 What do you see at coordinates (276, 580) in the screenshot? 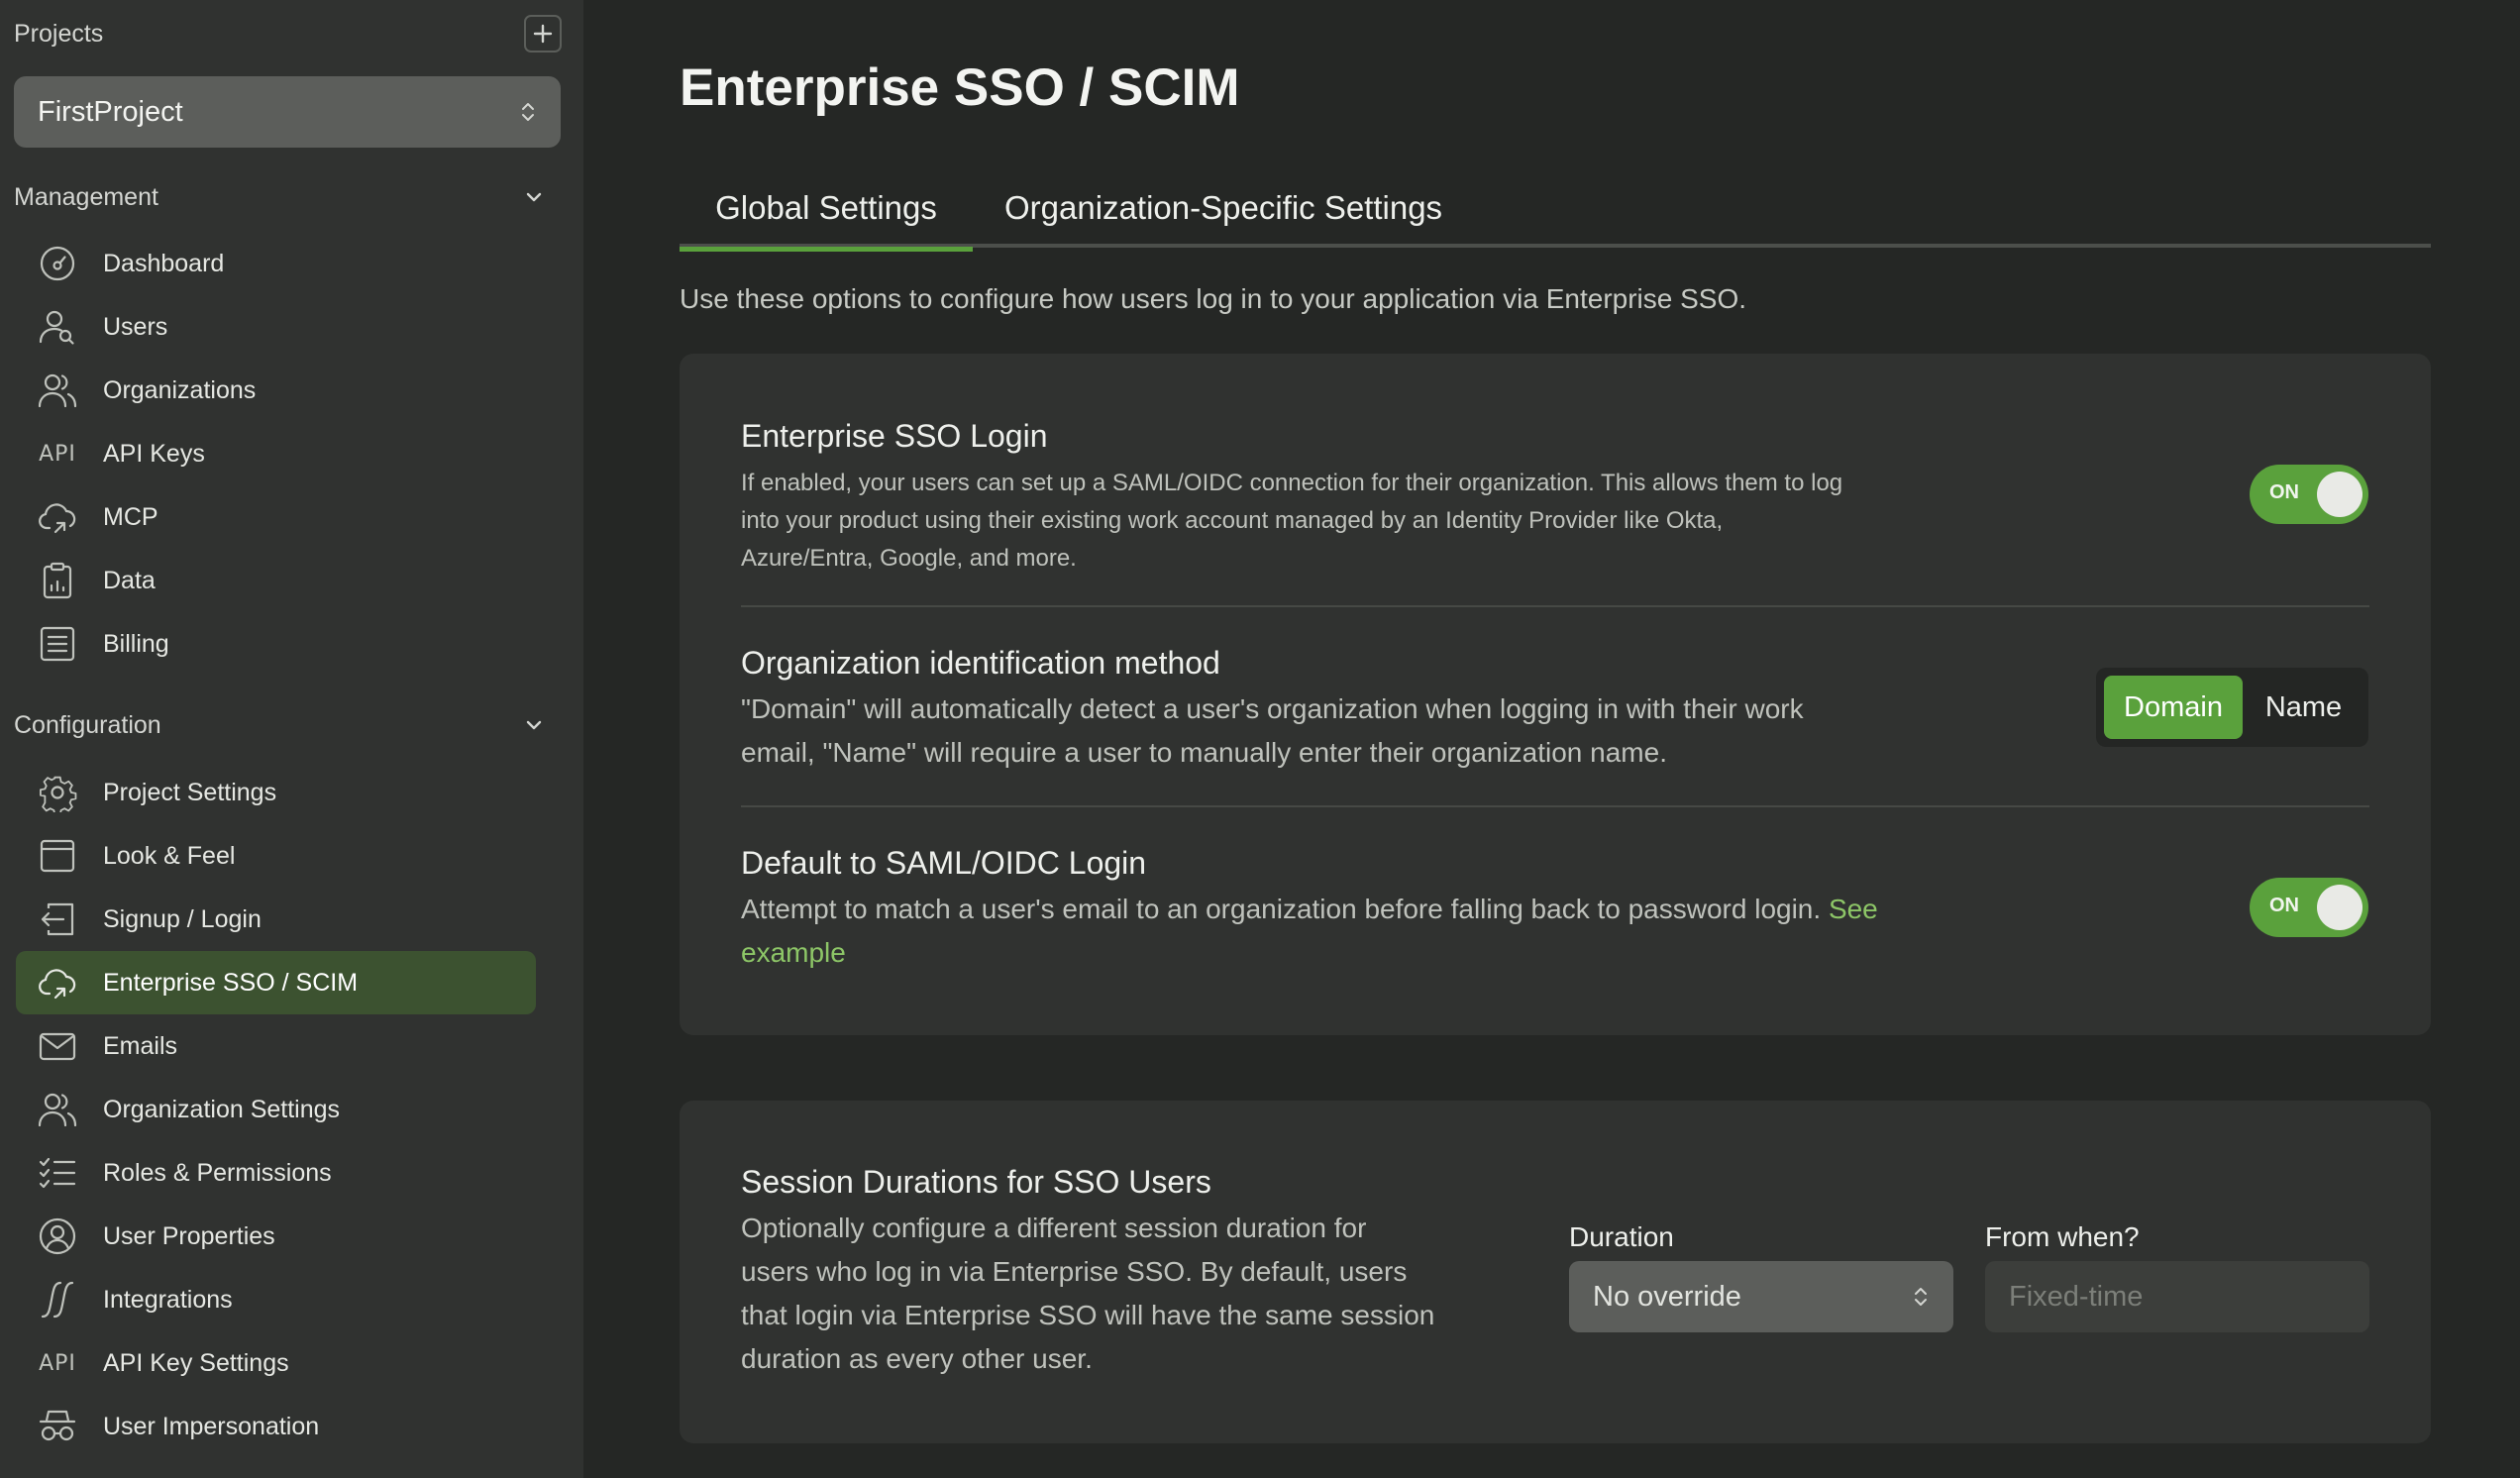
I see `sidebar-item-data: Data` at bounding box center [276, 580].